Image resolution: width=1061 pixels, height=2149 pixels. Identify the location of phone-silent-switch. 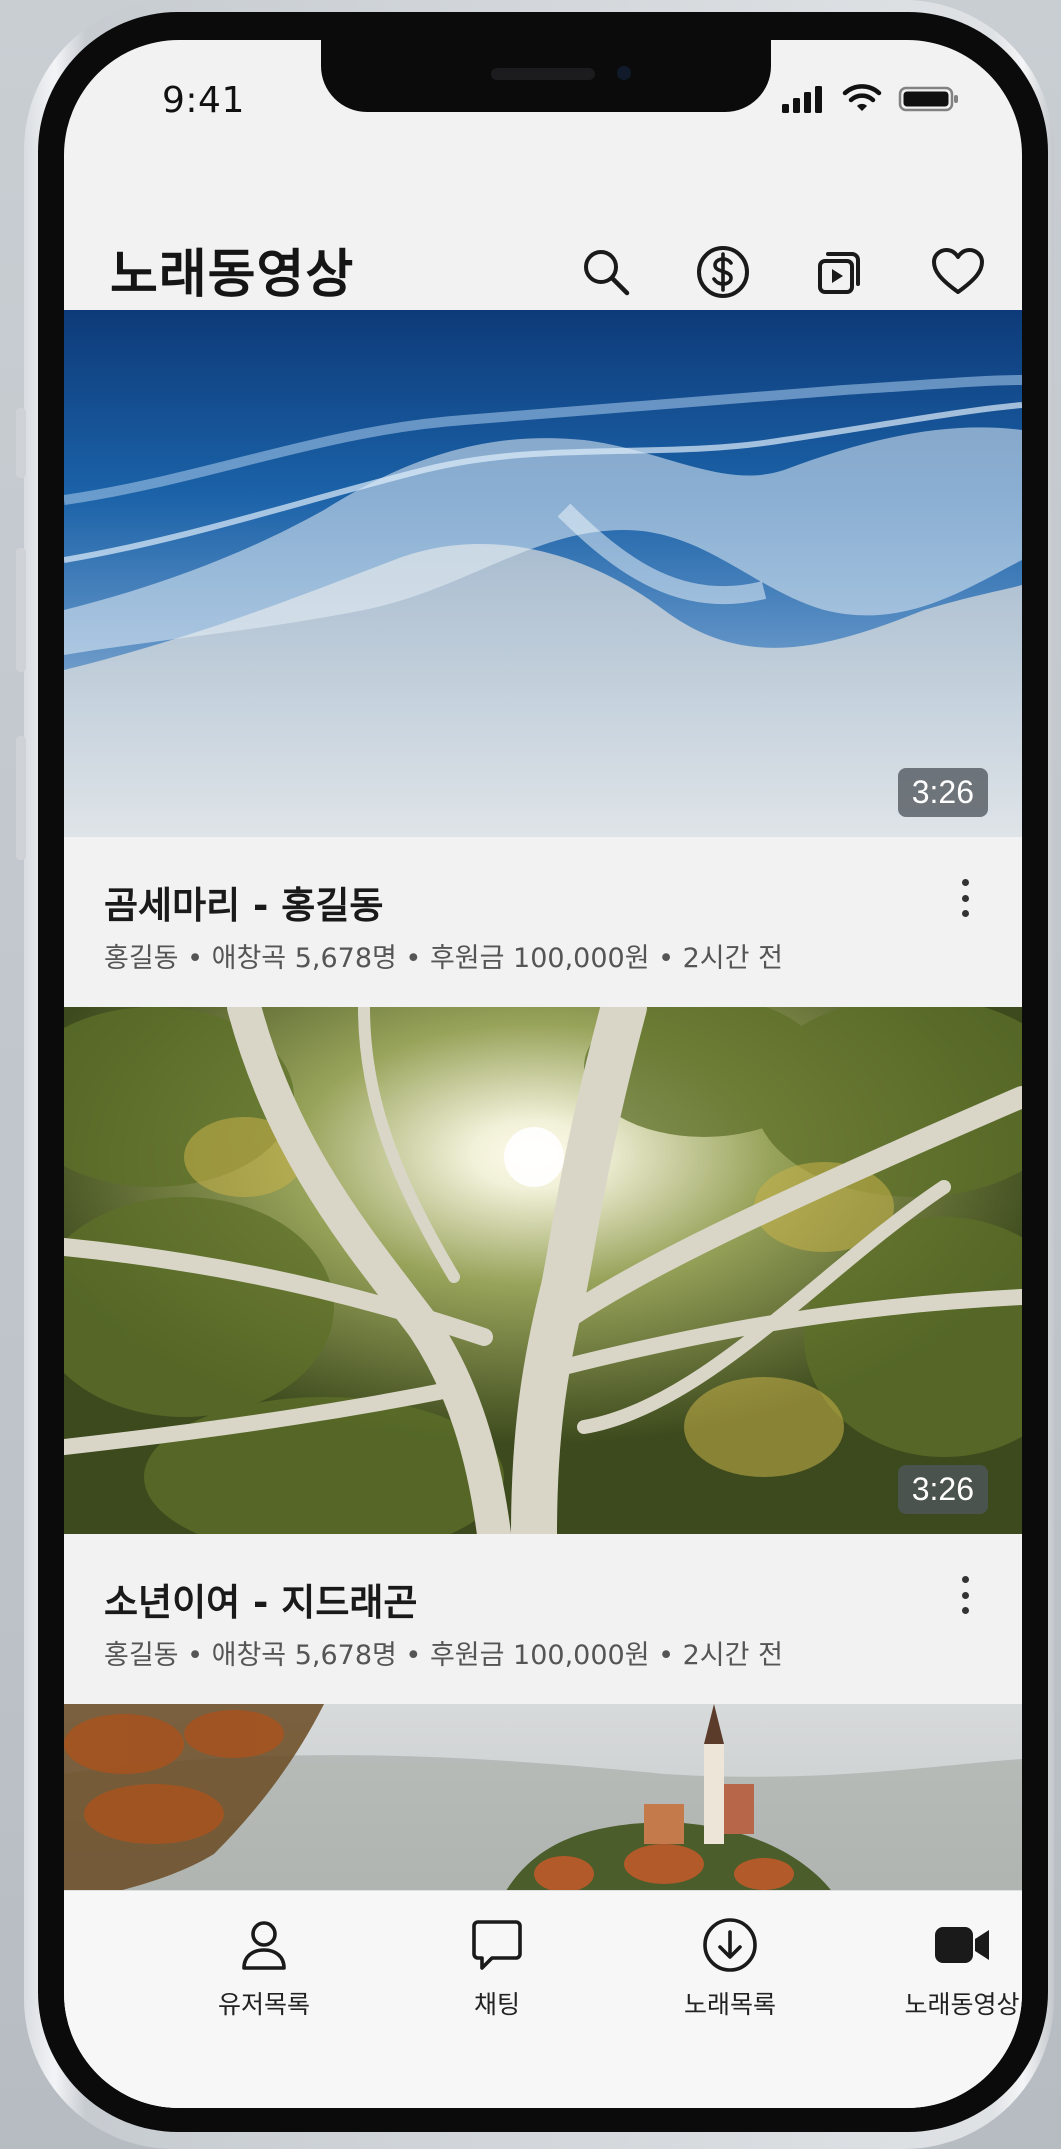
(21, 443).